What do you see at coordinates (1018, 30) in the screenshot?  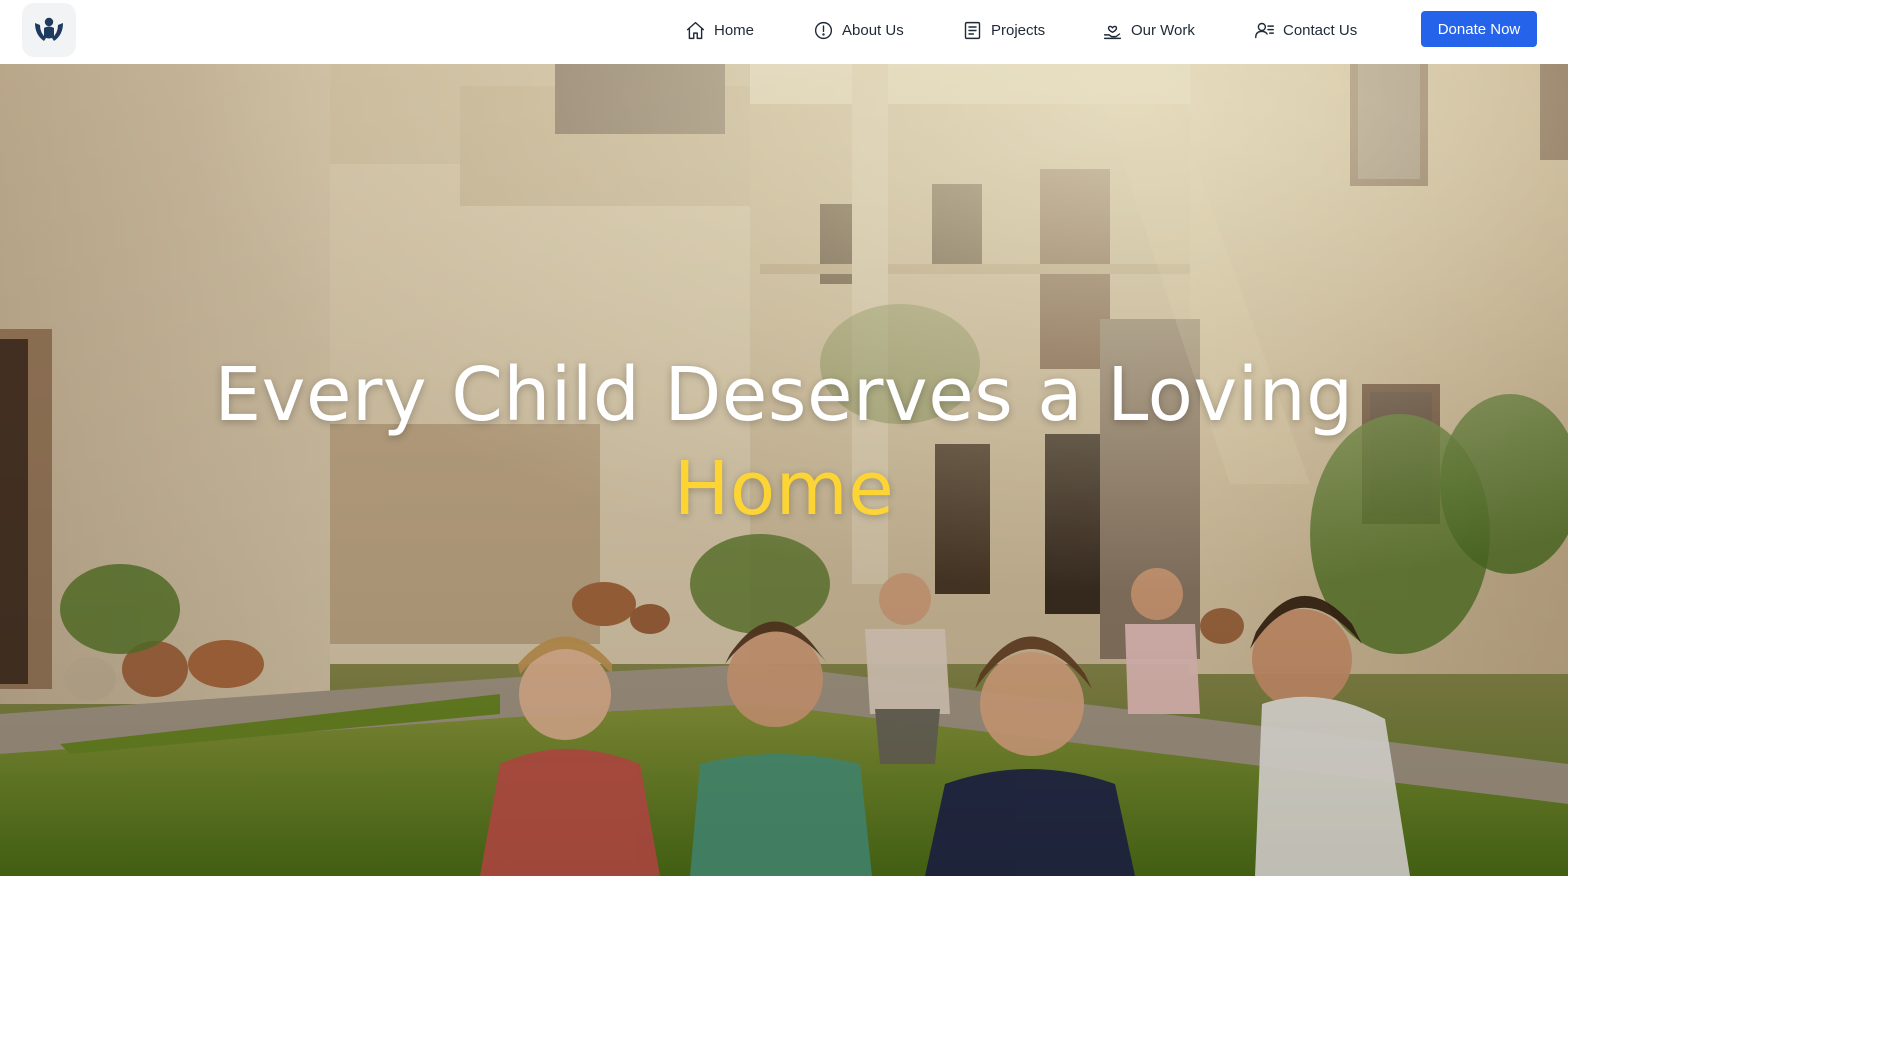 I see `nav-label-projects: Projects` at bounding box center [1018, 30].